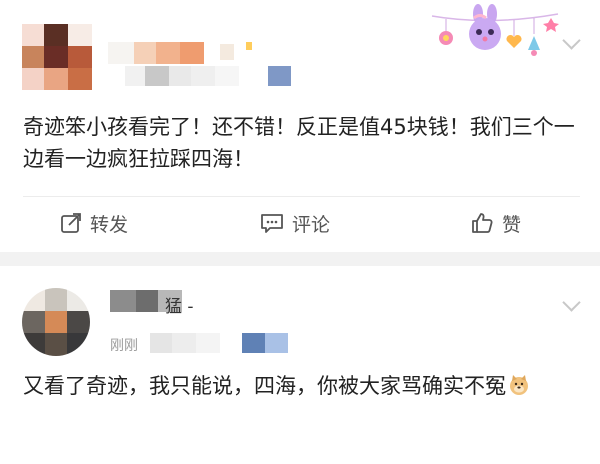  Describe the element at coordinates (109, 224) in the screenshot. I see `repost-label: 转发` at that location.